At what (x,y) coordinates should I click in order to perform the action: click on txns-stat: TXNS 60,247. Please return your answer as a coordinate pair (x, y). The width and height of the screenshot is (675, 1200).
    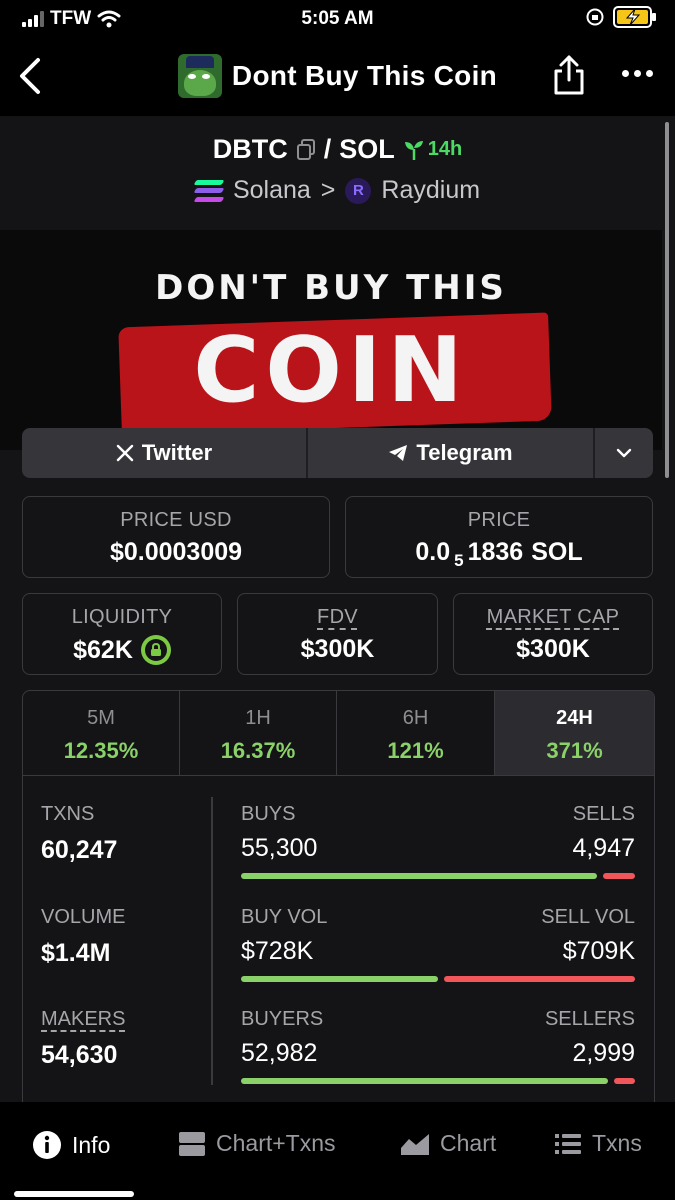
    Looking at the image, I should click on (79, 834).